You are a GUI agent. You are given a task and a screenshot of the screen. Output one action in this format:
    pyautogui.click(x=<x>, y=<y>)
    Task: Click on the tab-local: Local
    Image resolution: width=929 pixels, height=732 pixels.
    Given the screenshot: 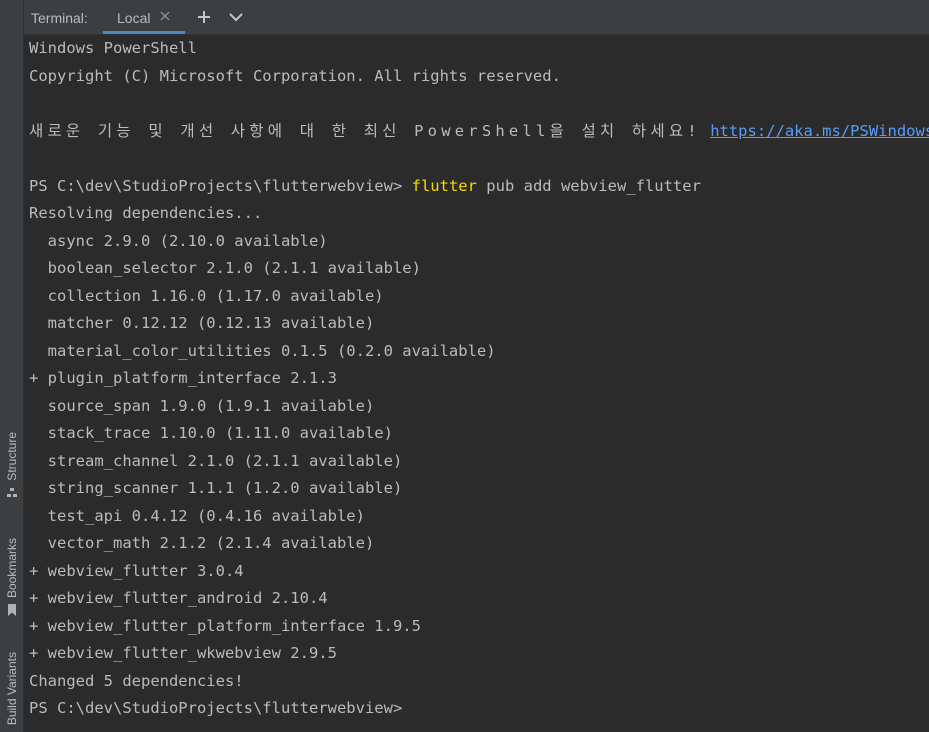 What is the action you would take?
    pyautogui.click(x=144, y=17)
    